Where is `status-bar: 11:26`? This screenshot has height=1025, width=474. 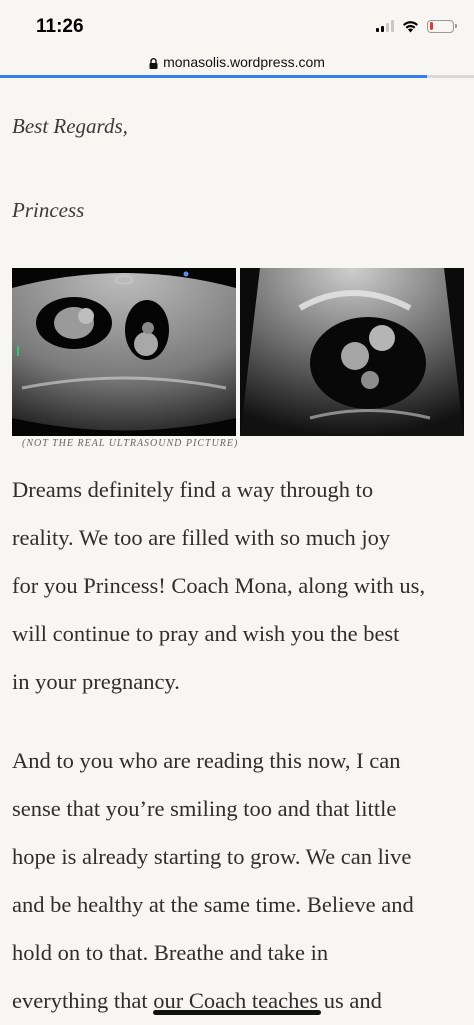
status-bar: 11:26 is located at coordinates (237, 25).